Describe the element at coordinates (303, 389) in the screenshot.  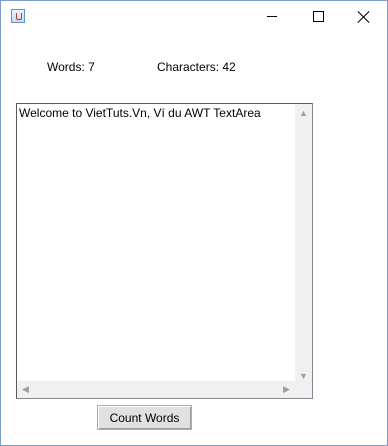
I see `scrollbar-corner` at that location.